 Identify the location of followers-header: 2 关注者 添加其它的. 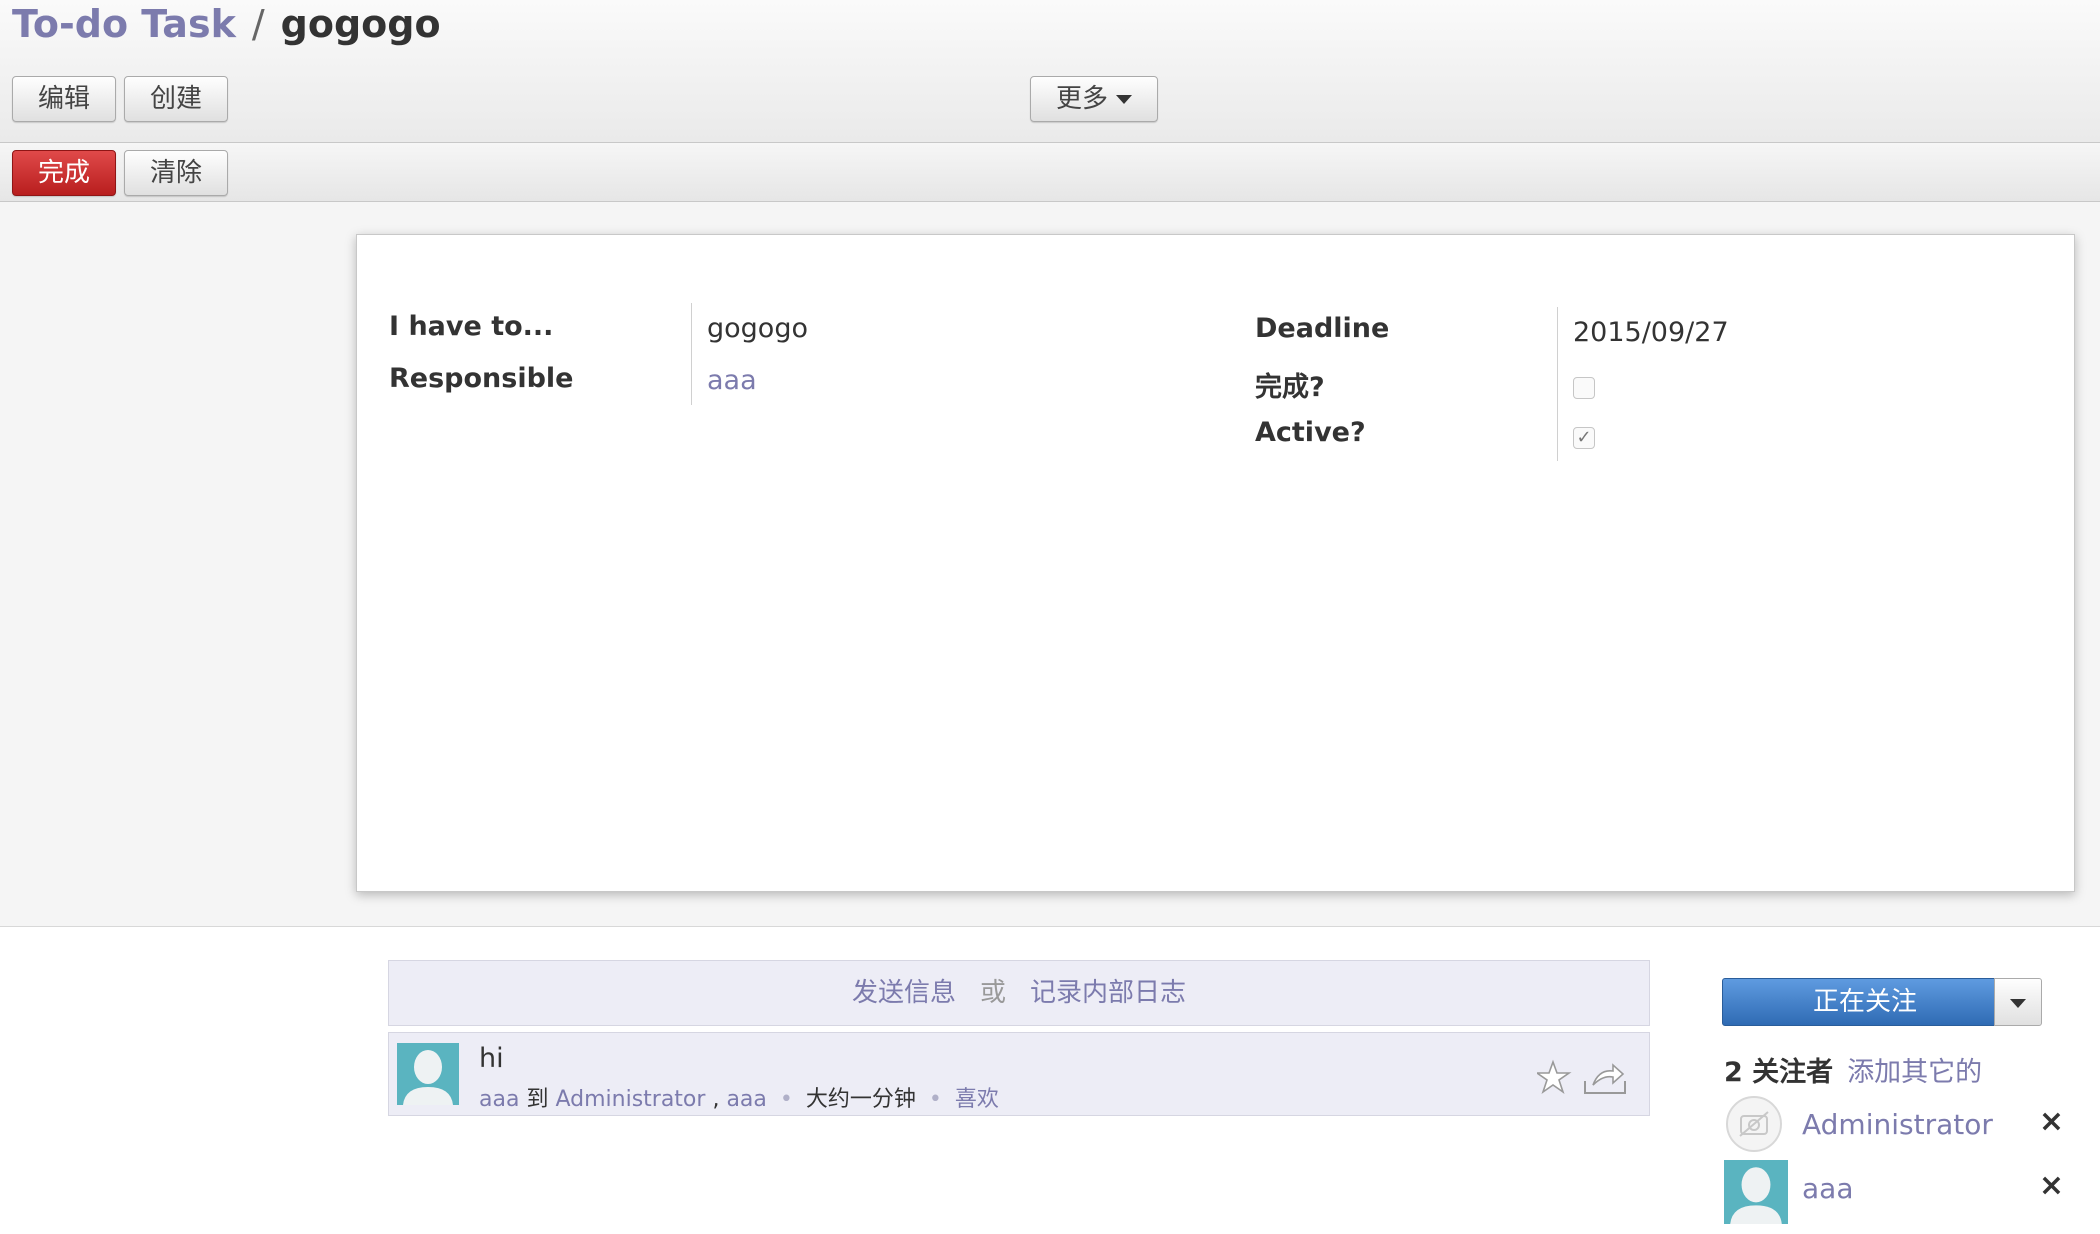
(1853, 1069).